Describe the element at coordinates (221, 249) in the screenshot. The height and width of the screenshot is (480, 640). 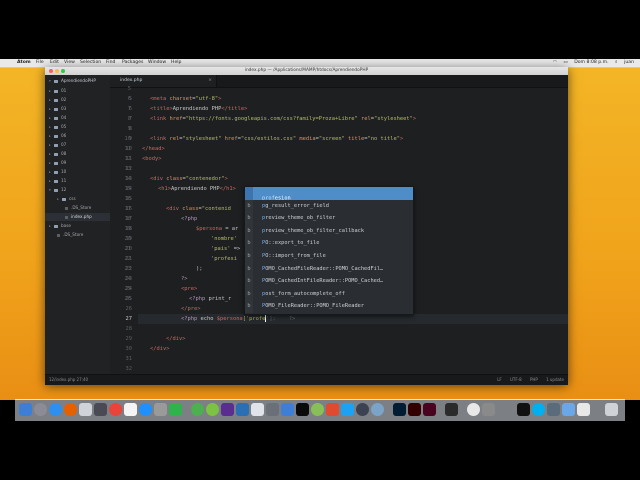
I see `token: 'pais'` at that location.